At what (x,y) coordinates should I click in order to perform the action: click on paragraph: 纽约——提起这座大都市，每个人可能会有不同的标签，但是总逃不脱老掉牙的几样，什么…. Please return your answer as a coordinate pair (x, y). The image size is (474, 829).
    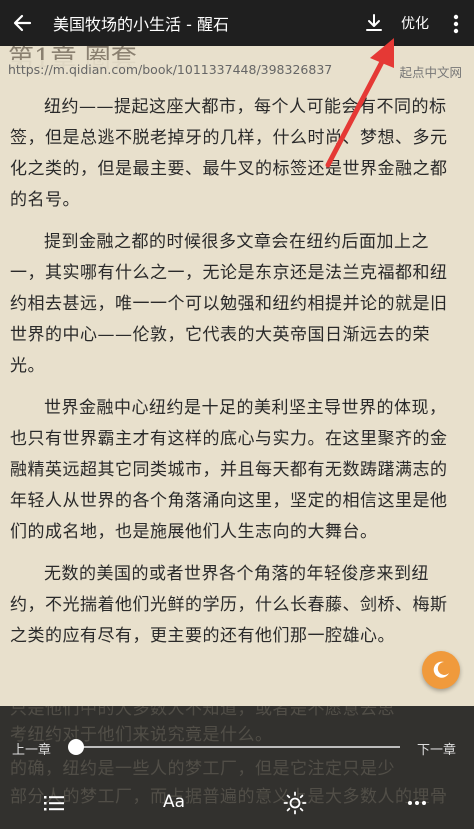
    Looking at the image, I should click on (229, 153).